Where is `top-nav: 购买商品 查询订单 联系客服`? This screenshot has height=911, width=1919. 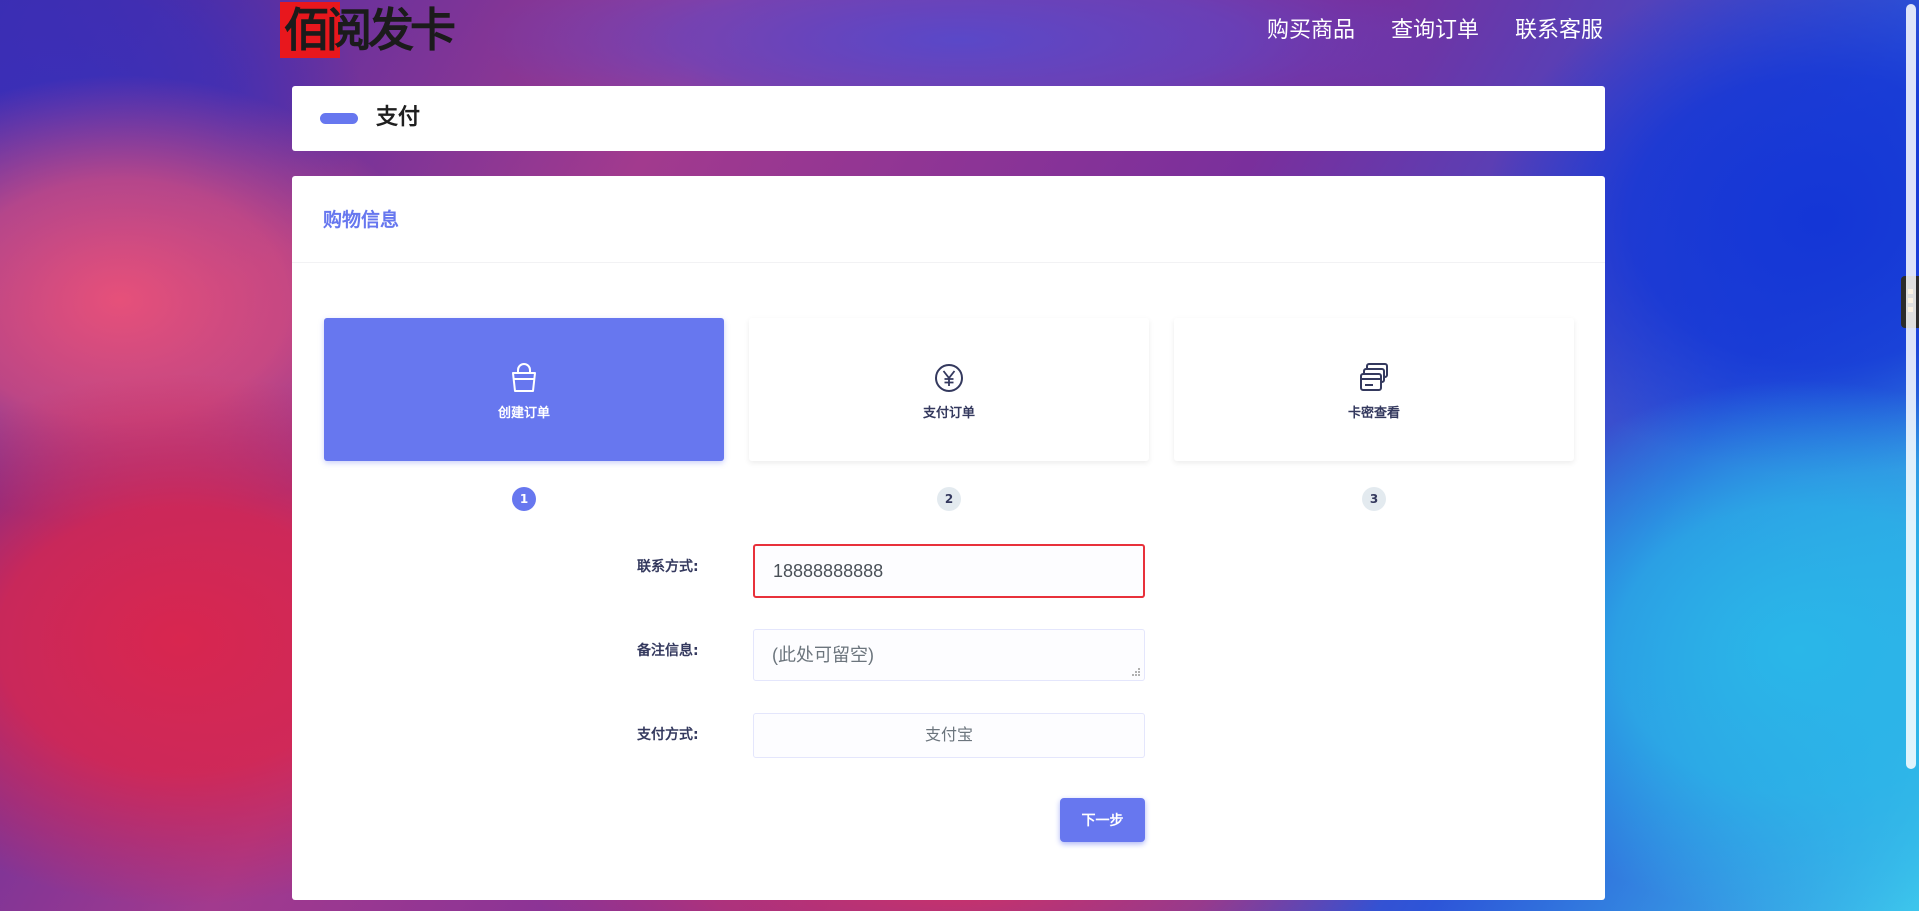 top-nav: 购买商品 查询订单 联系客服 is located at coordinates (1435, 30).